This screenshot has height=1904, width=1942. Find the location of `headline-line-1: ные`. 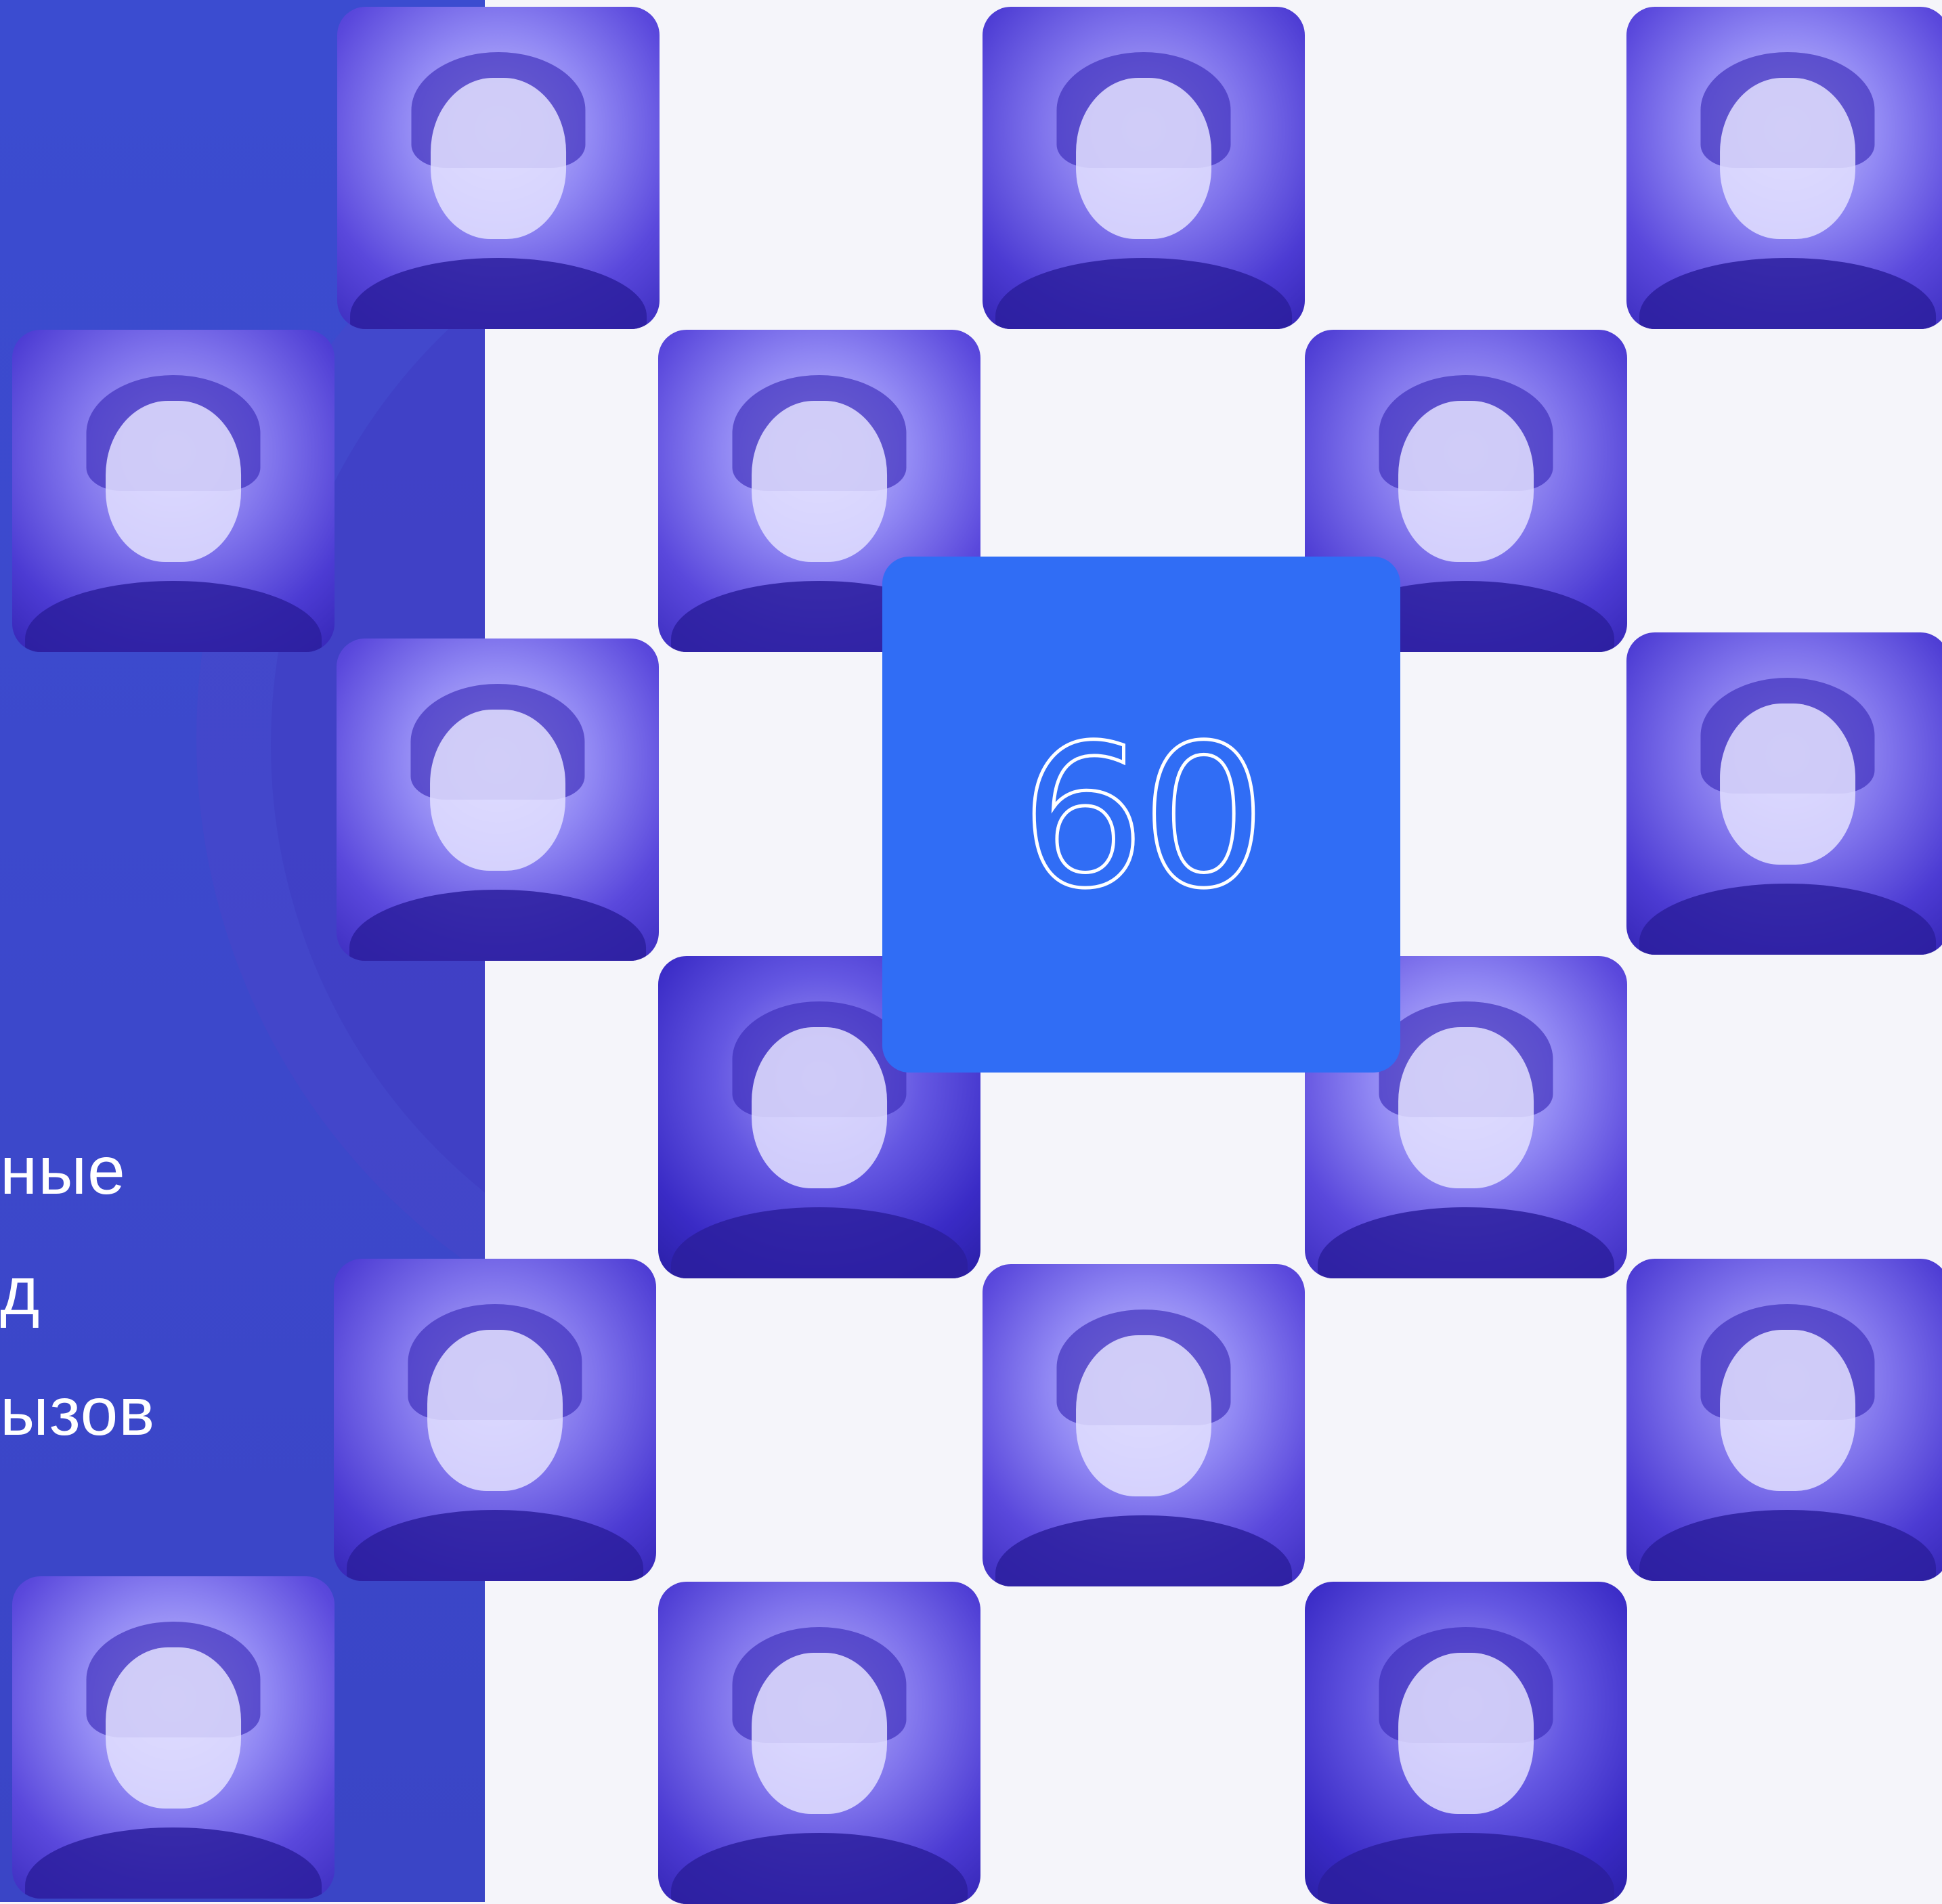

headline-line-1: ные is located at coordinates (63, 1171).